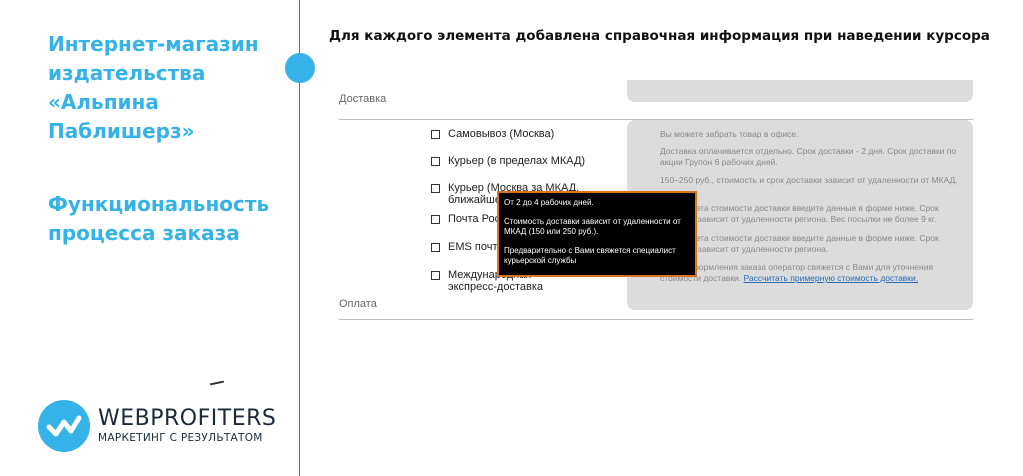  What do you see at coordinates (127, 73) in the screenshot?
I see `sidebar-title-line: издательства` at bounding box center [127, 73].